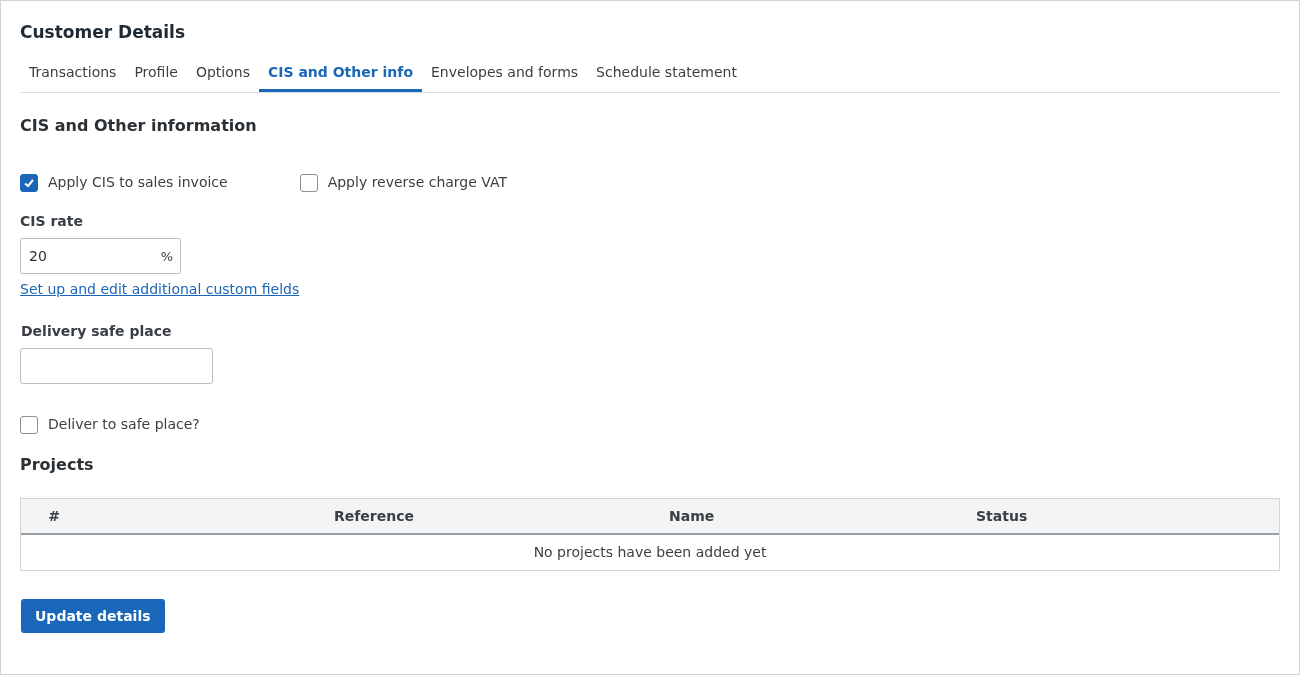 The image size is (1300, 675). I want to click on percent-suffix: %, so click(166, 257).